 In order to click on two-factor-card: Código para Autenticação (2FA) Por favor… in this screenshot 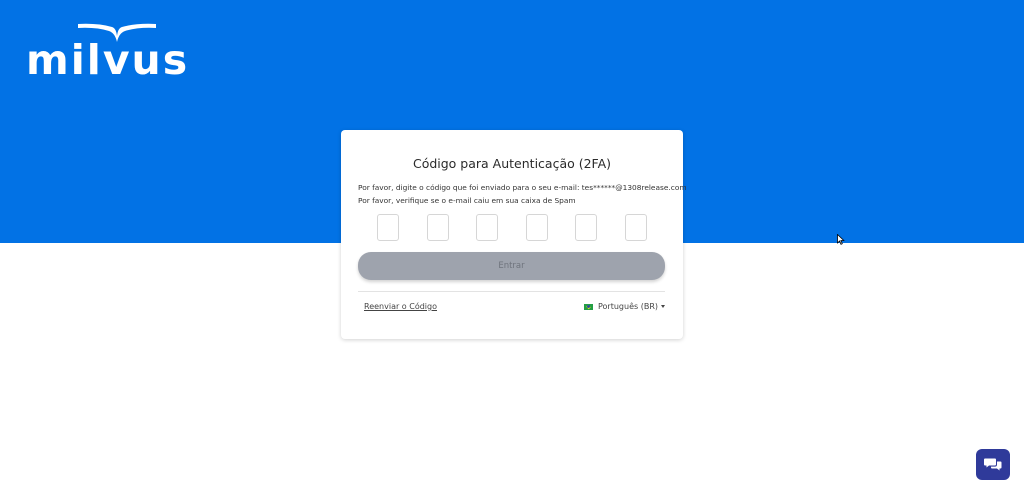, I will do `click(514, 234)`.